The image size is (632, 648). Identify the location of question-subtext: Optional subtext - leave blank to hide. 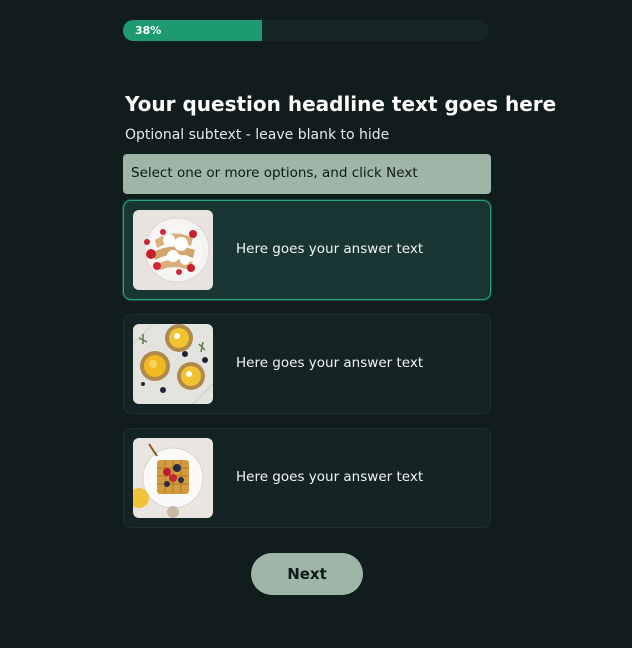
(257, 135).